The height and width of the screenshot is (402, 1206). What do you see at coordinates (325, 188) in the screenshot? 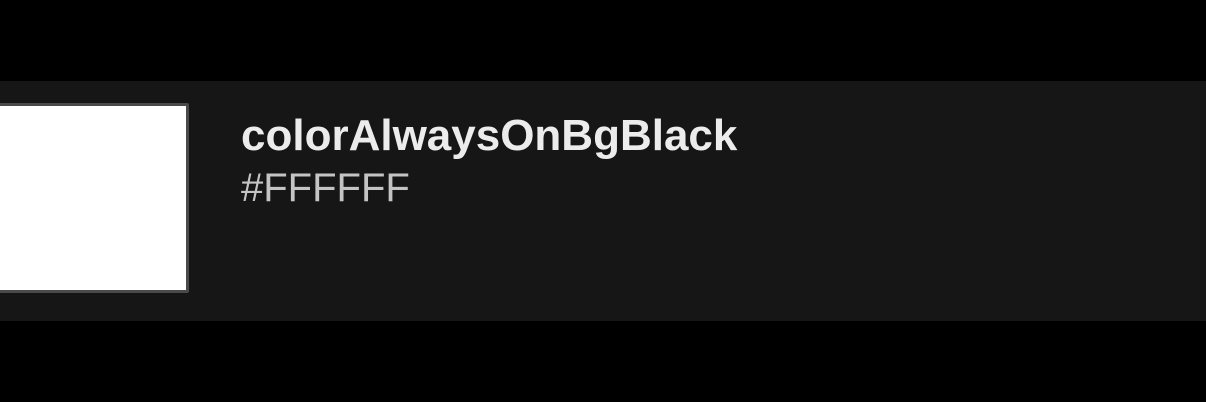
I see `color-token-hex-value: #FFFFFF` at bounding box center [325, 188].